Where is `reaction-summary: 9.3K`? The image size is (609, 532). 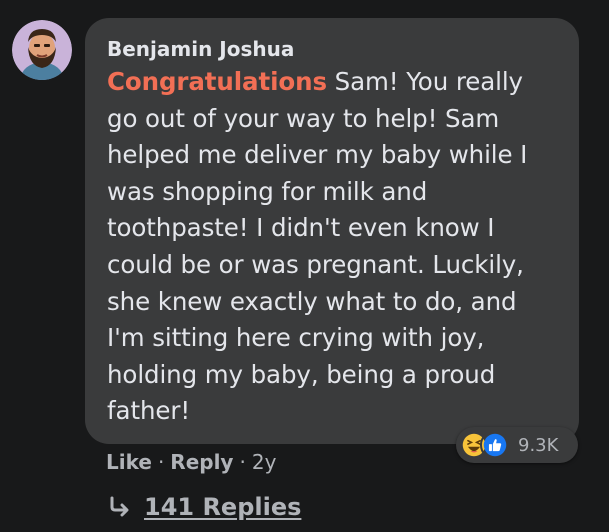 reaction-summary: 9.3K is located at coordinates (517, 445).